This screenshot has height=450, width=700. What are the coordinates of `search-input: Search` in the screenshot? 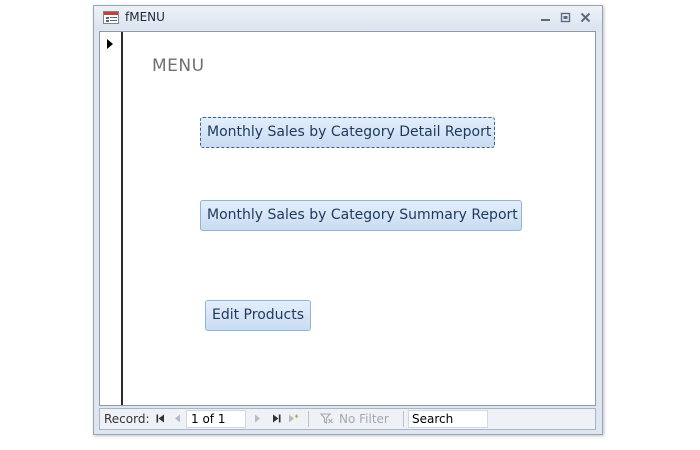 It's located at (448, 419).